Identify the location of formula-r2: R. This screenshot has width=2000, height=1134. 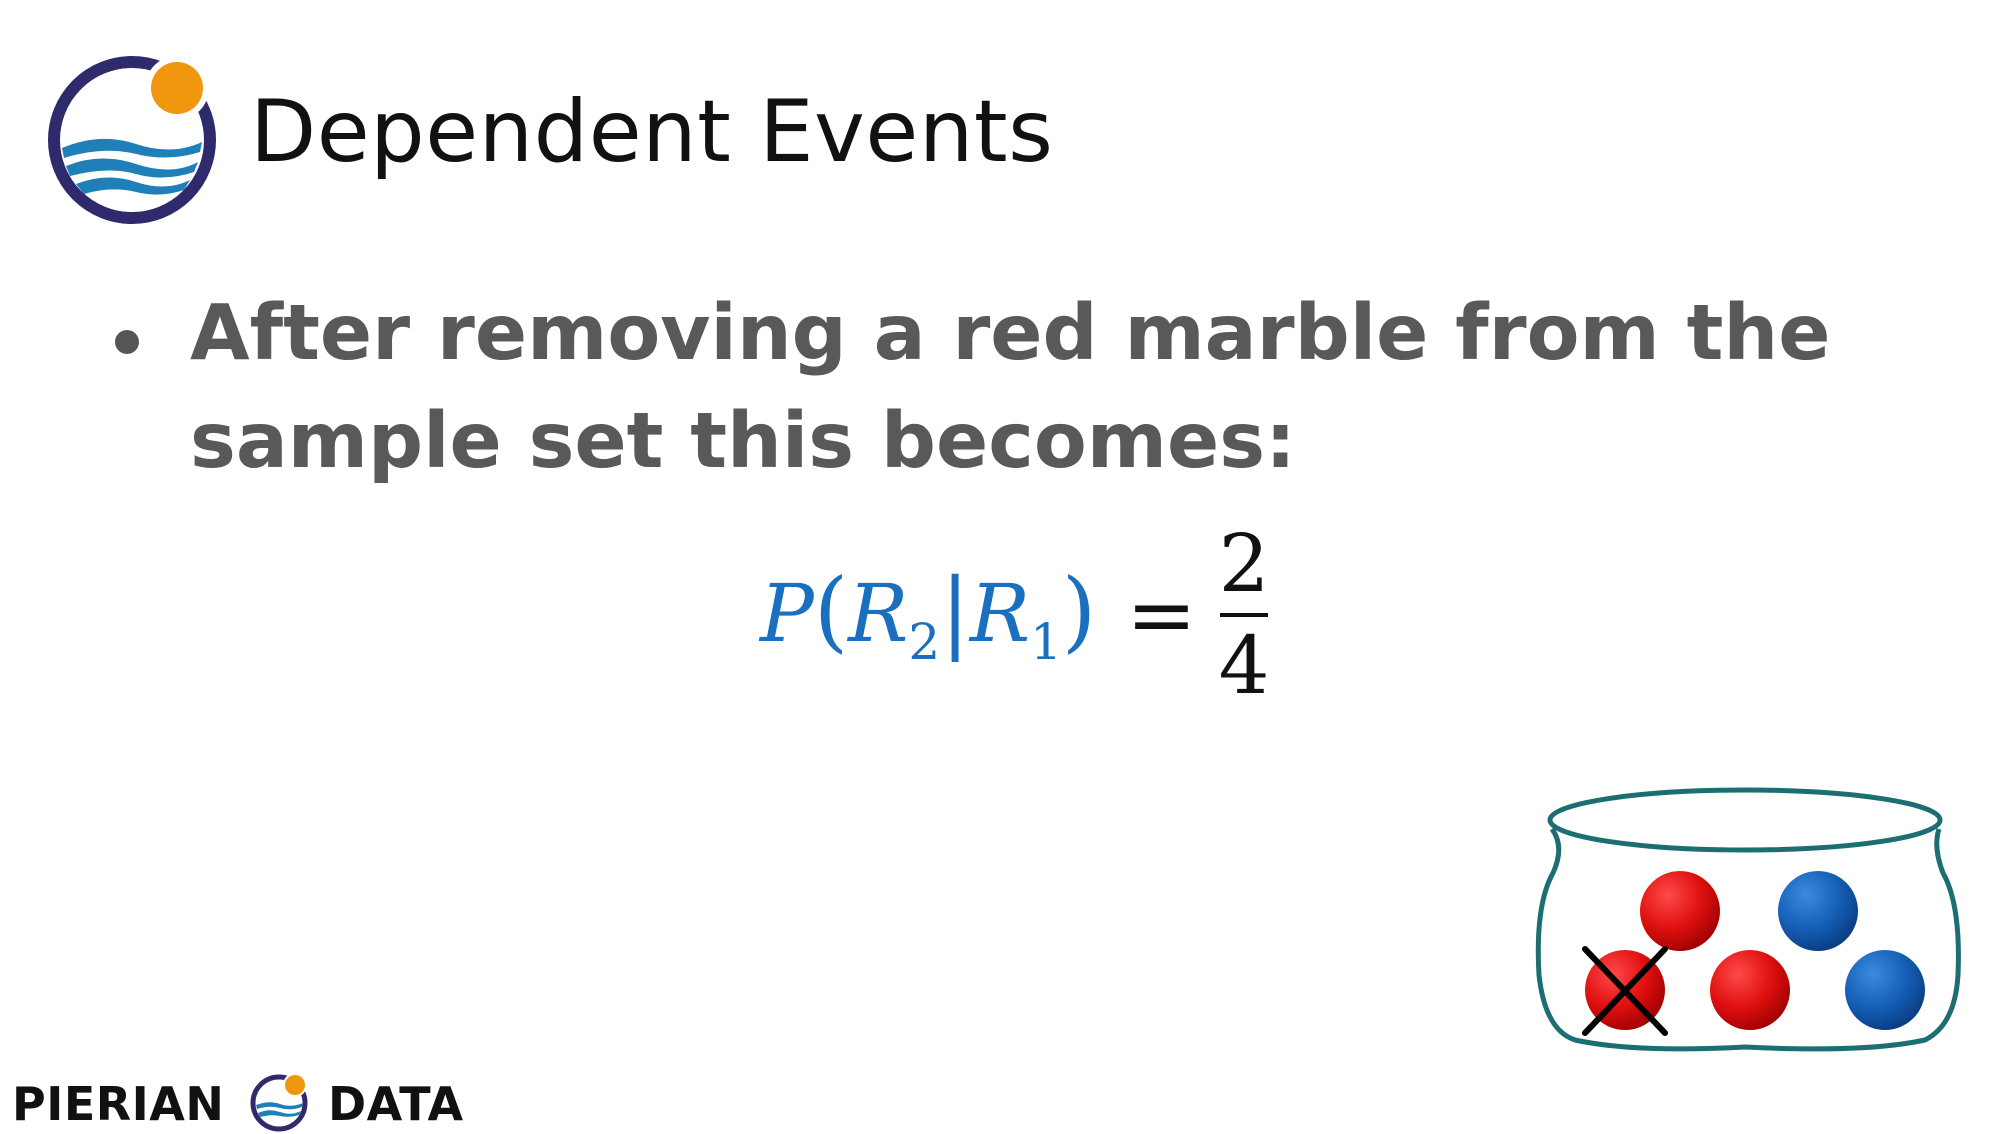
(878, 613).